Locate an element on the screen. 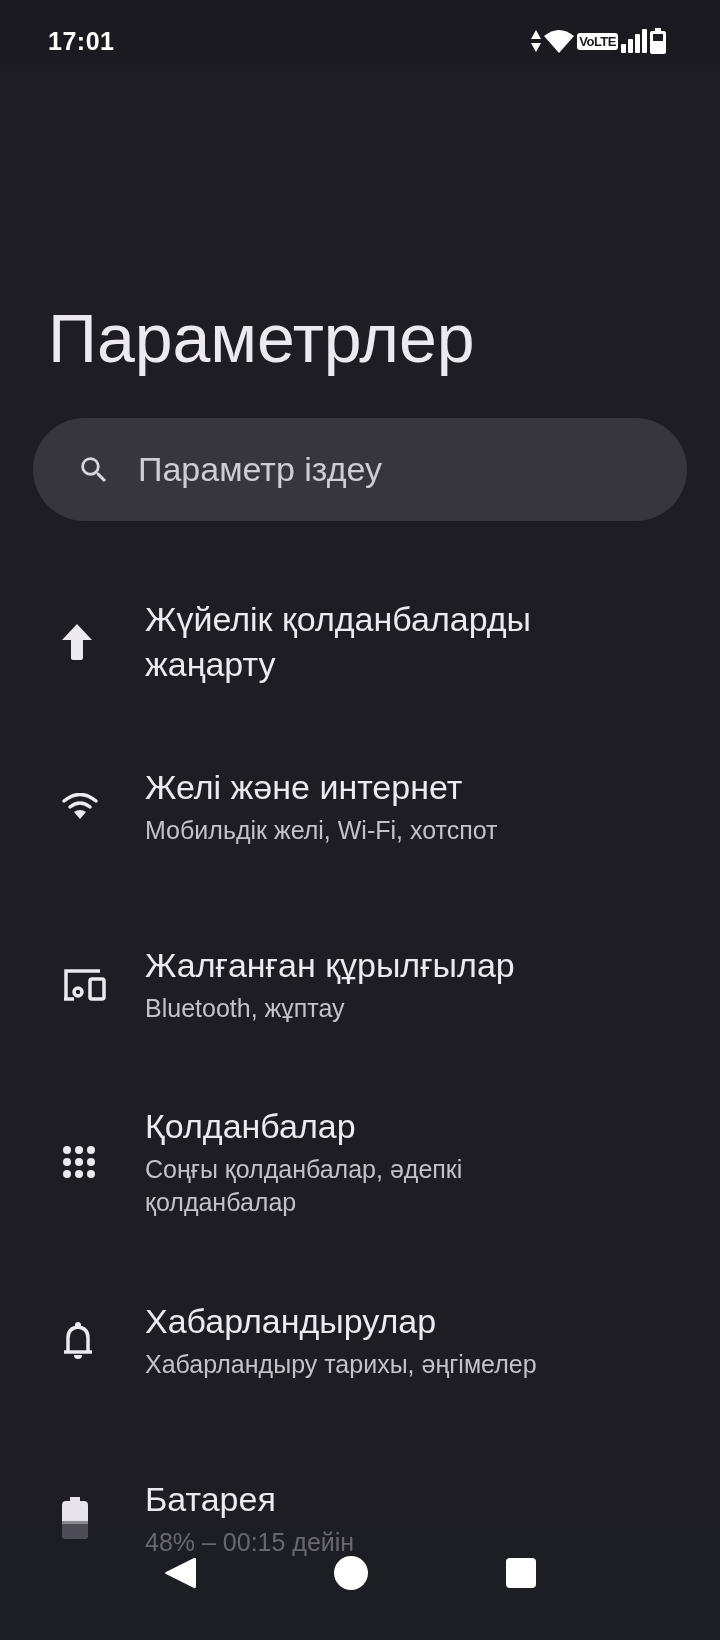 The height and width of the screenshot is (1640, 720). item-subtitle: Bluetooth, жұптау is located at coordinates (245, 1008).